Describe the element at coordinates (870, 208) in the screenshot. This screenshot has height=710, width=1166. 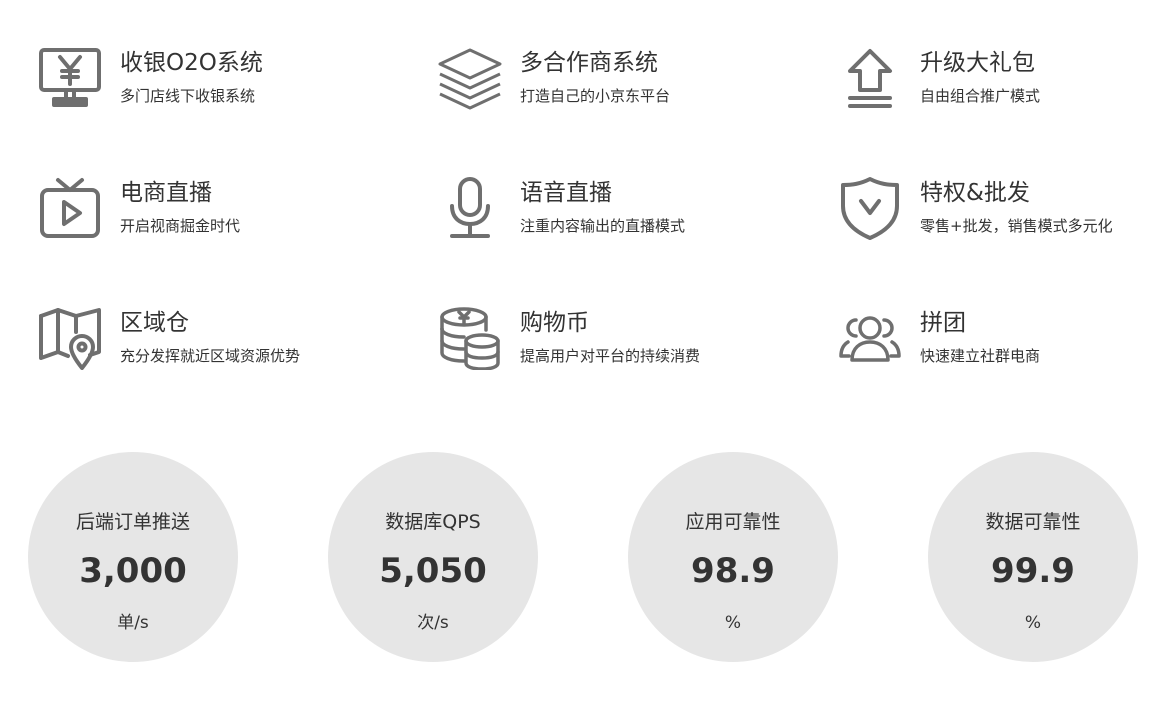
I see `shield-icon` at that location.